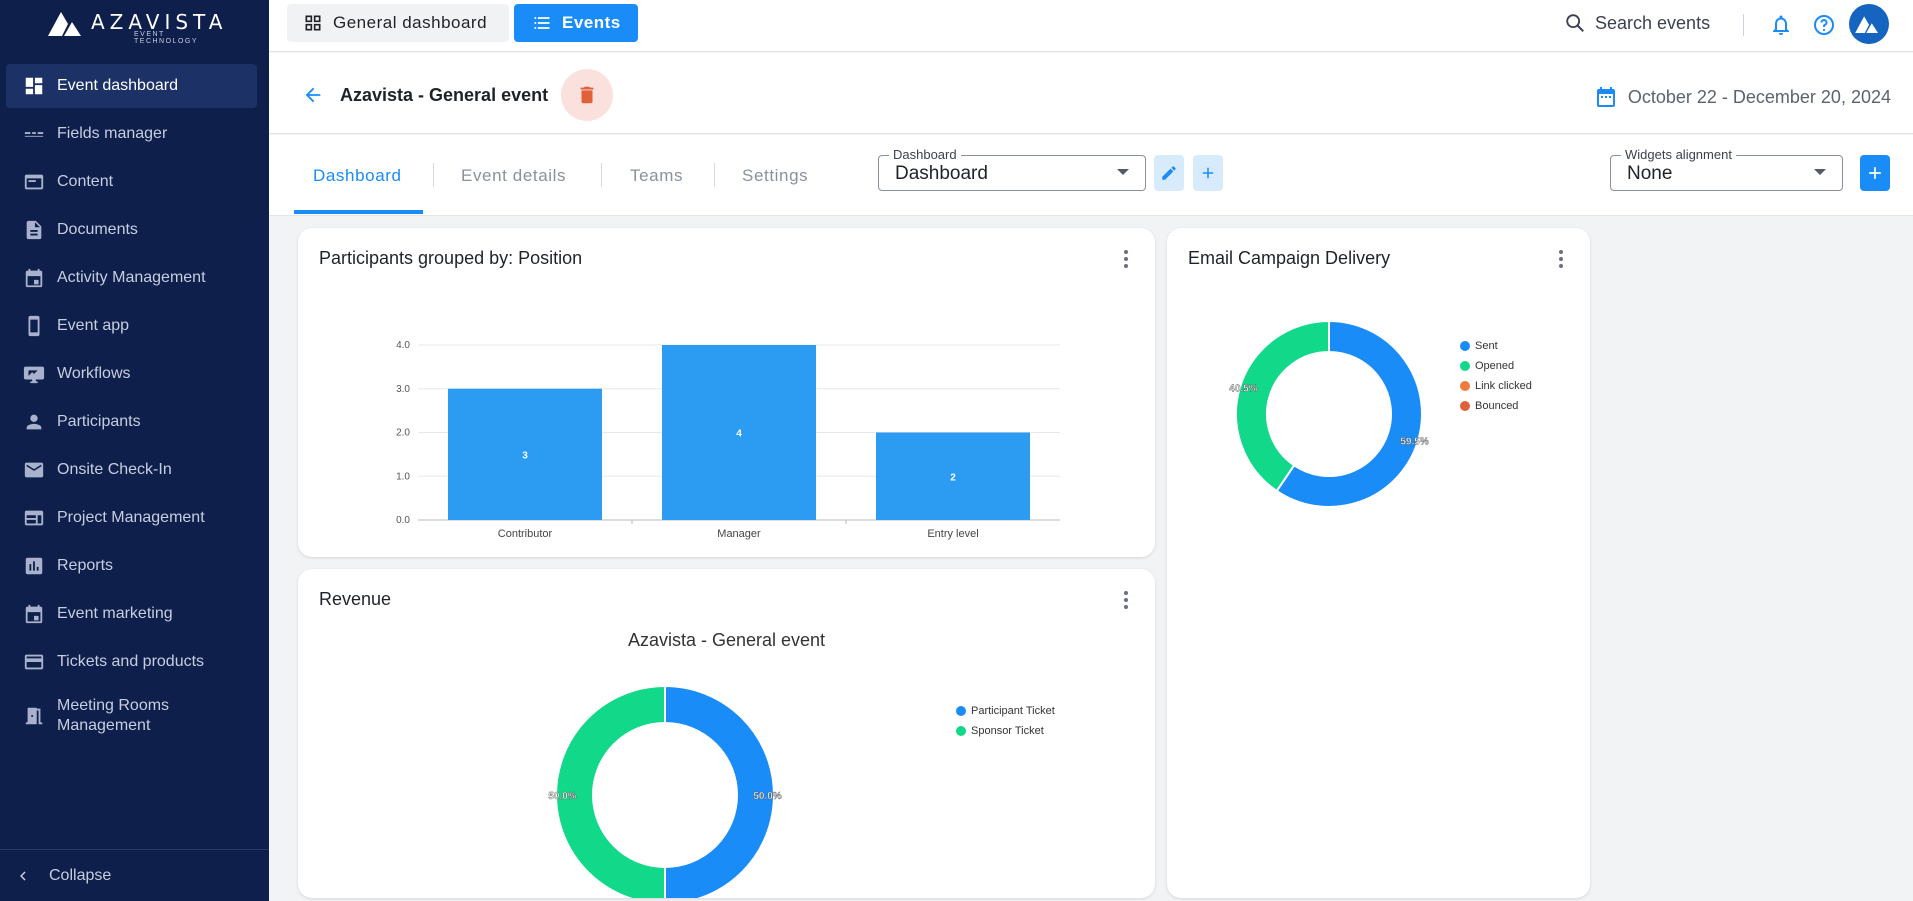 Image resolution: width=1913 pixels, height=901 pixels. What do you see at coordinates (525, 534) in the screenshot?
I see `x-tick-label: Contributor` at bounding box center [525, 534].